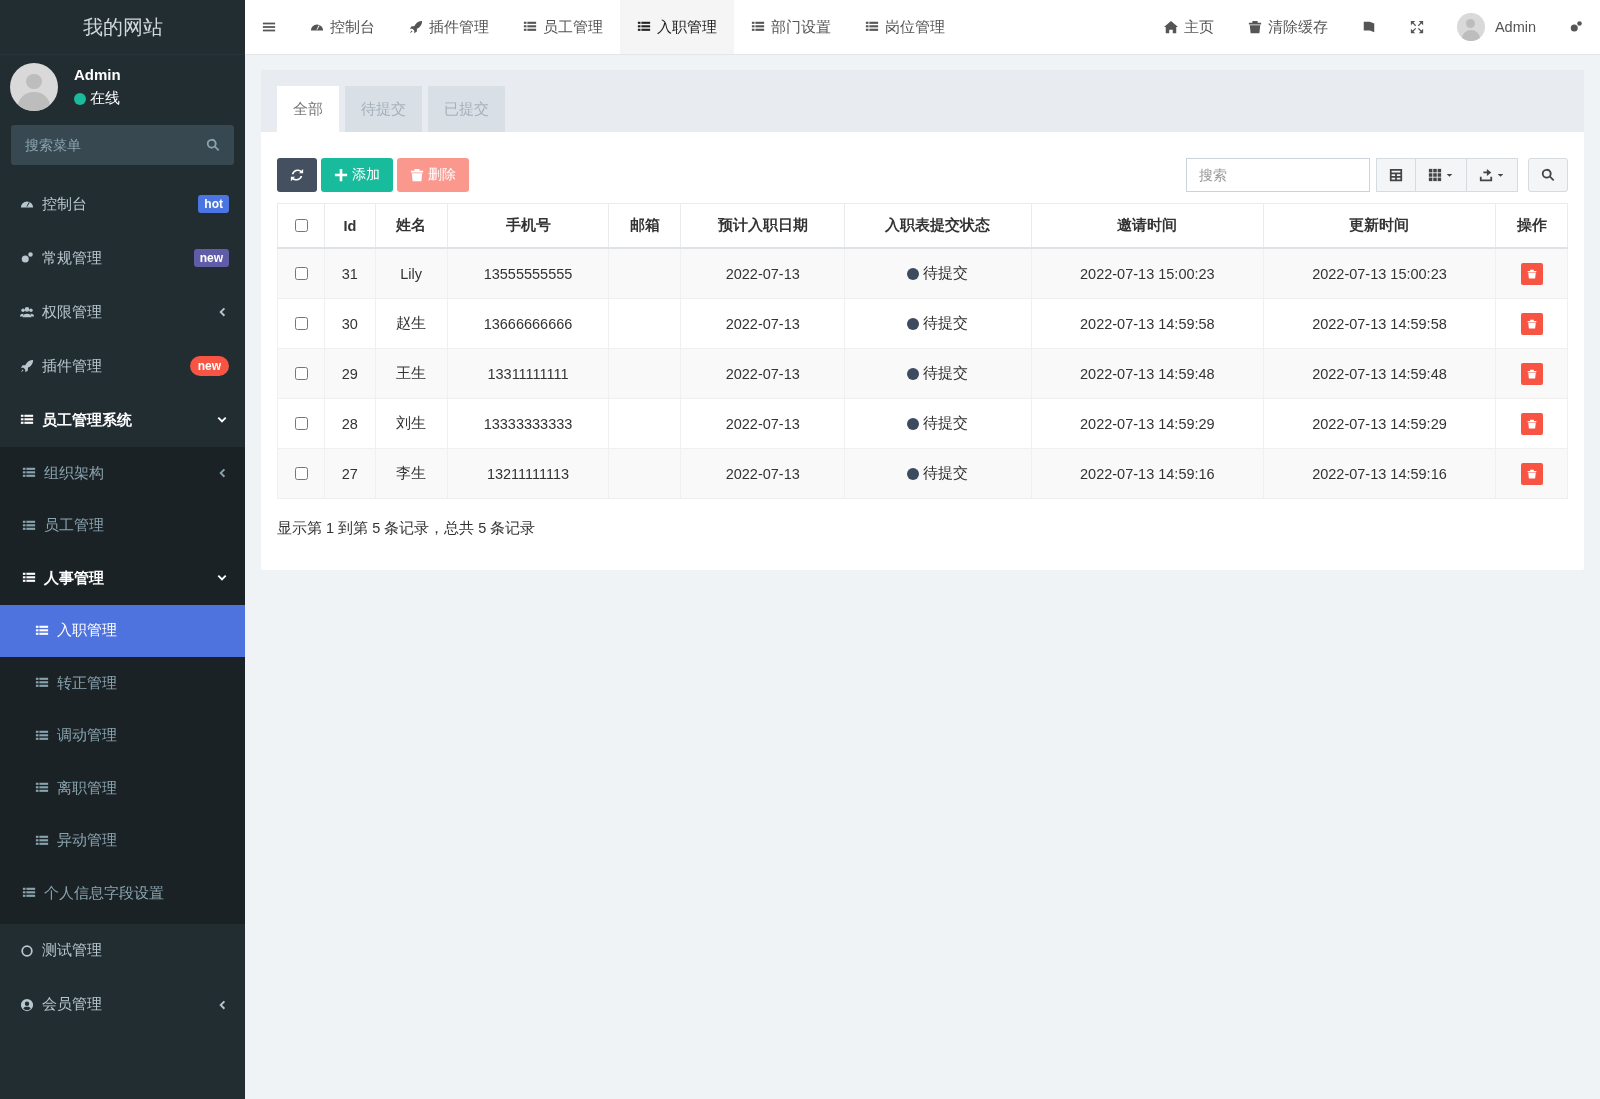  I want to click on nav-link: 清除缓存, so click(1287, 27).